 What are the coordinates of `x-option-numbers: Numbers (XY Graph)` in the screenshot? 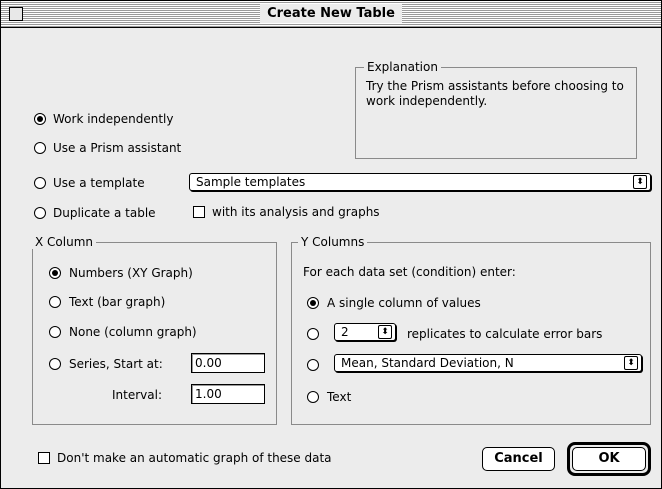 It's located at (131, 273).